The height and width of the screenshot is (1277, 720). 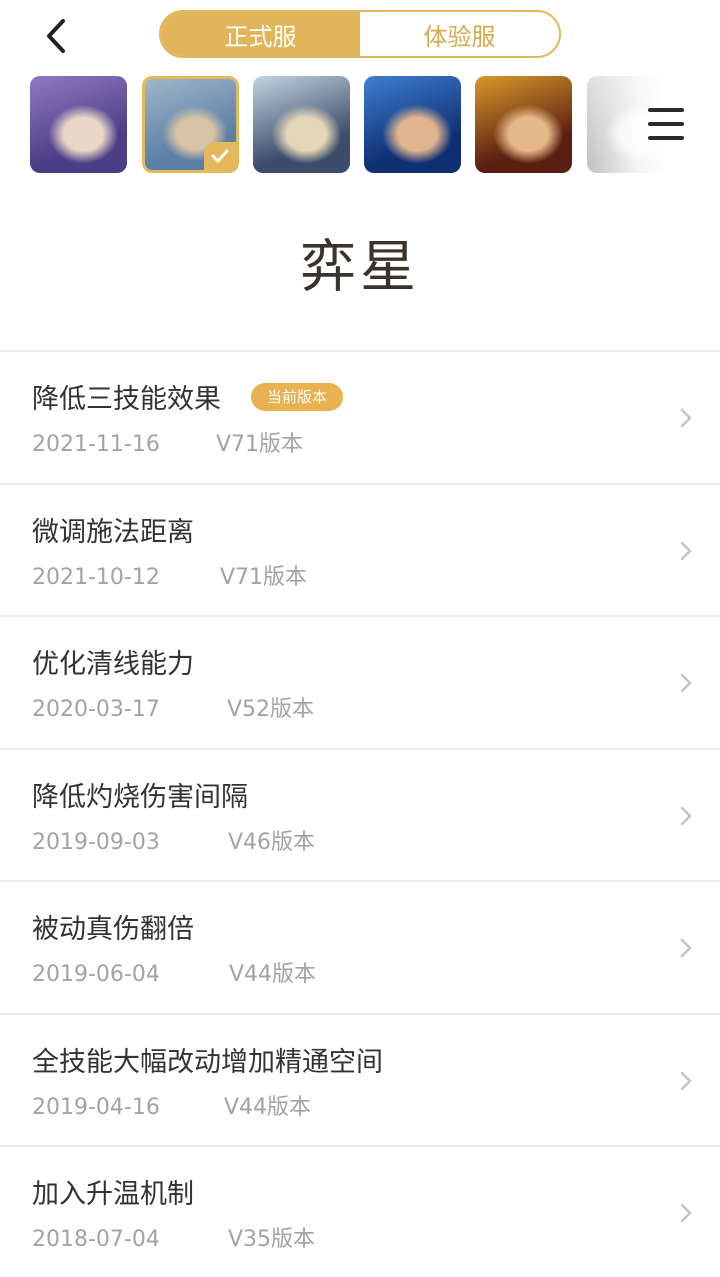 I want to click on list-item: 降低灼烧伤害间隔 2019-09-03 V46版本, so click(x=360, y=814).